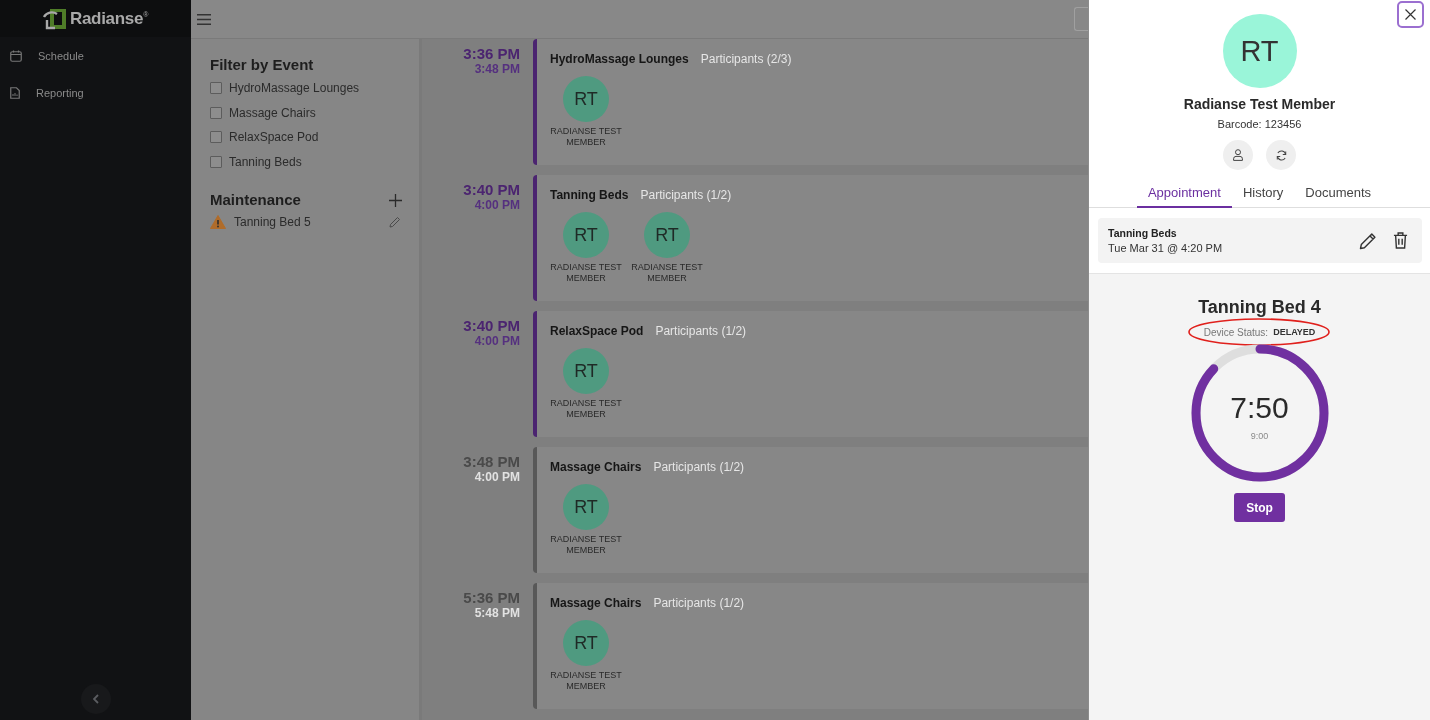  Describe the element at coordinates (1259, 436) in the screenshot. I see `time-total: 9:00` at that location.